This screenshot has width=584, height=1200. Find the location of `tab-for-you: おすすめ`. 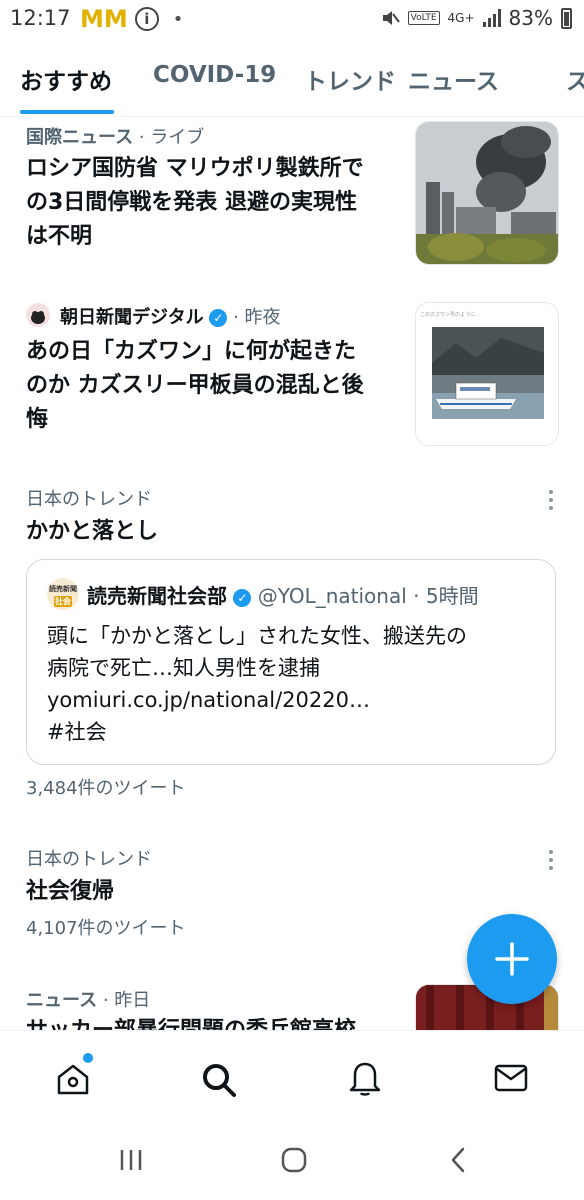

tab-for-you: おすすめ is located at coordinates (66, 79).